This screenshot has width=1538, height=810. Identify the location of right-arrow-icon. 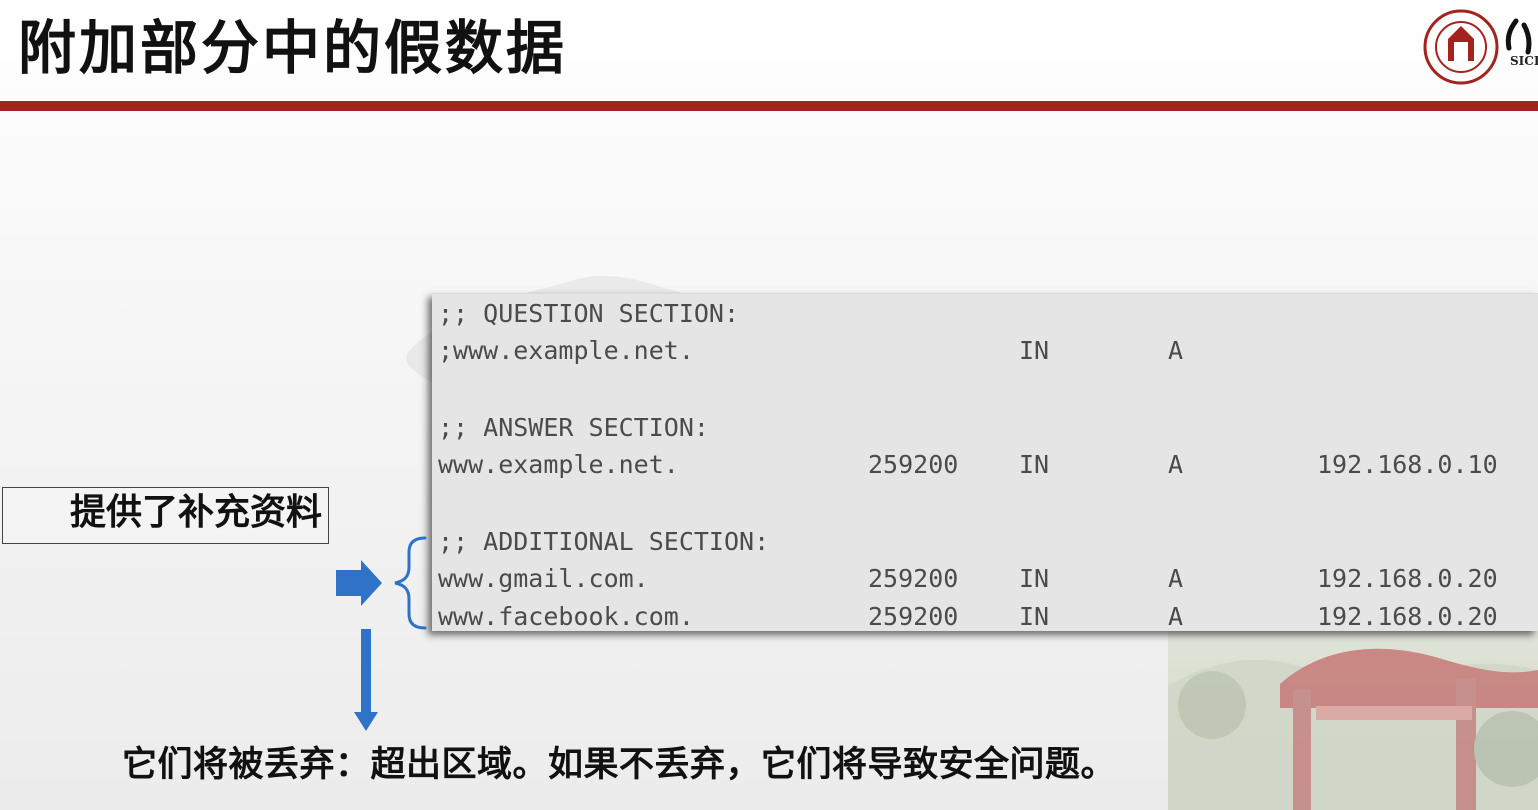
(359, 583).